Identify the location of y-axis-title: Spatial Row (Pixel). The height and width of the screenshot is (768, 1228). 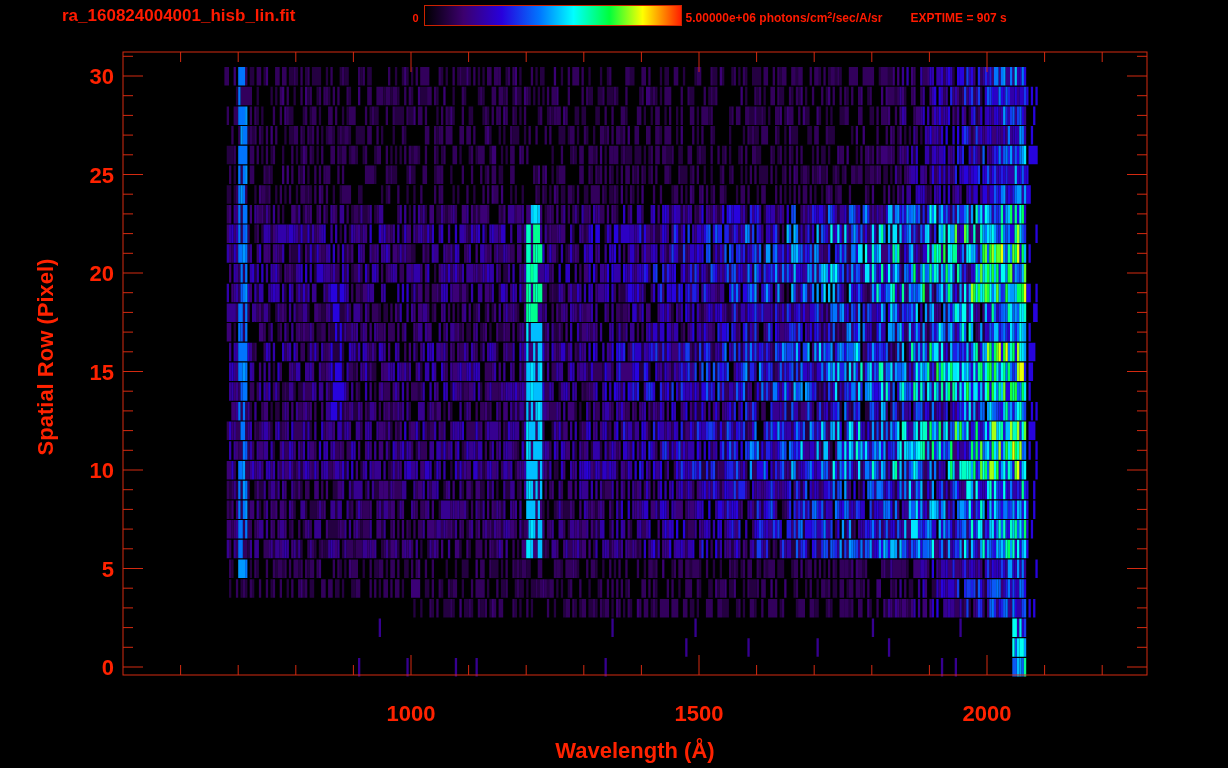
(45, 357).